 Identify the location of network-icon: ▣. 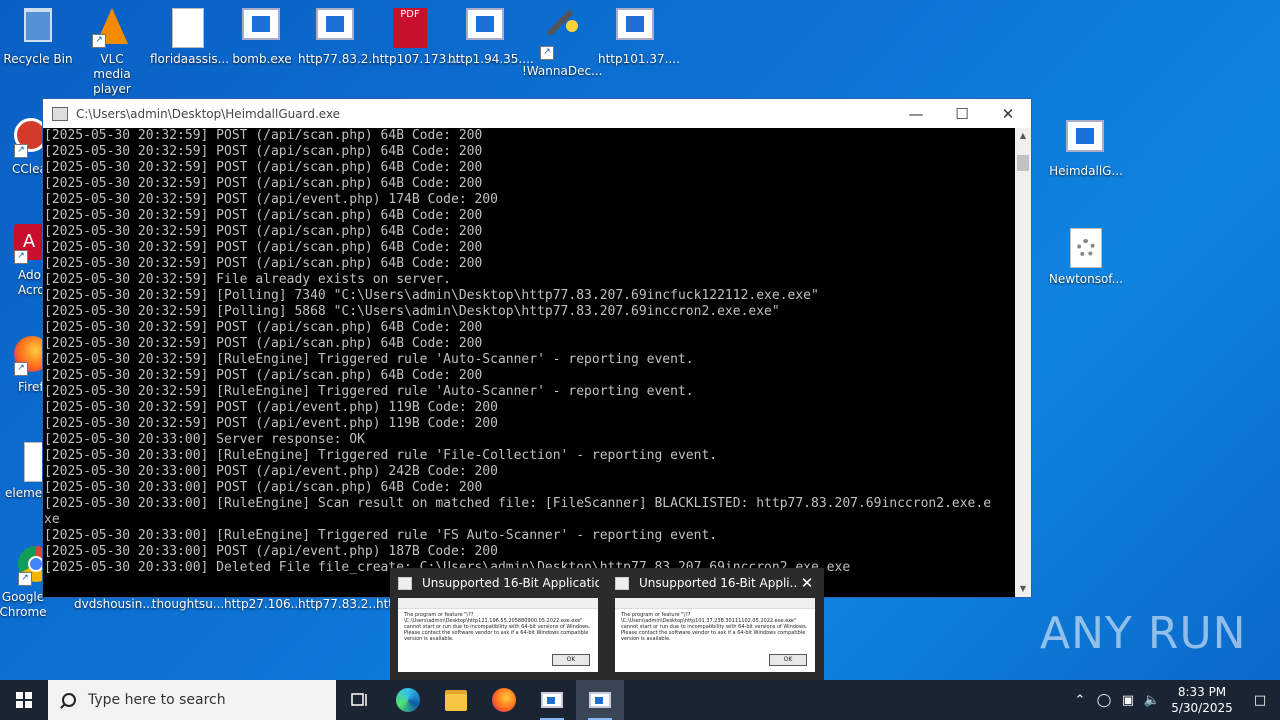
(1128, 700).